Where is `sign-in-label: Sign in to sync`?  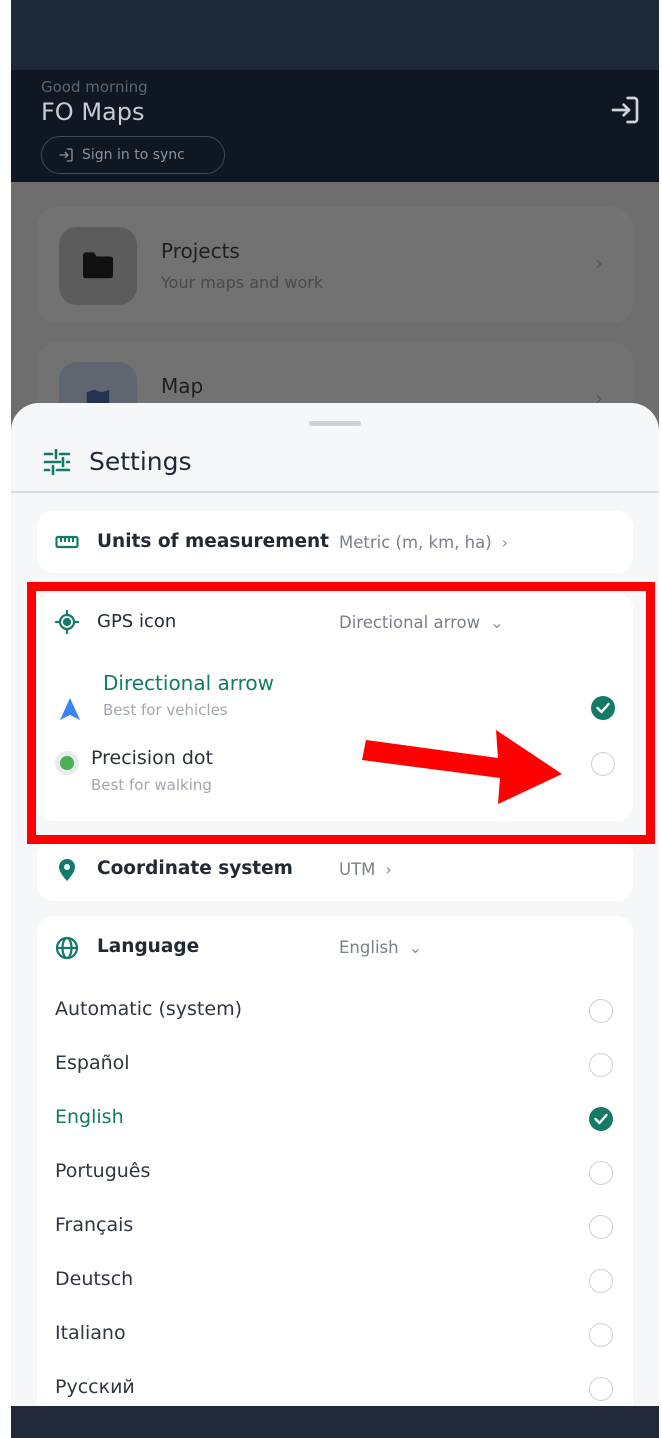 sign-in-label: Sign in to sync is located at coordinates (133, 155).